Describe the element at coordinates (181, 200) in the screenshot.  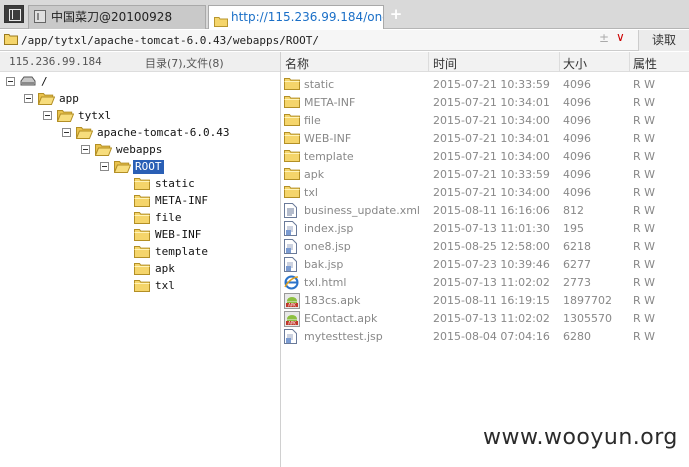
I see `tree-node-label: META-INF` at that location.